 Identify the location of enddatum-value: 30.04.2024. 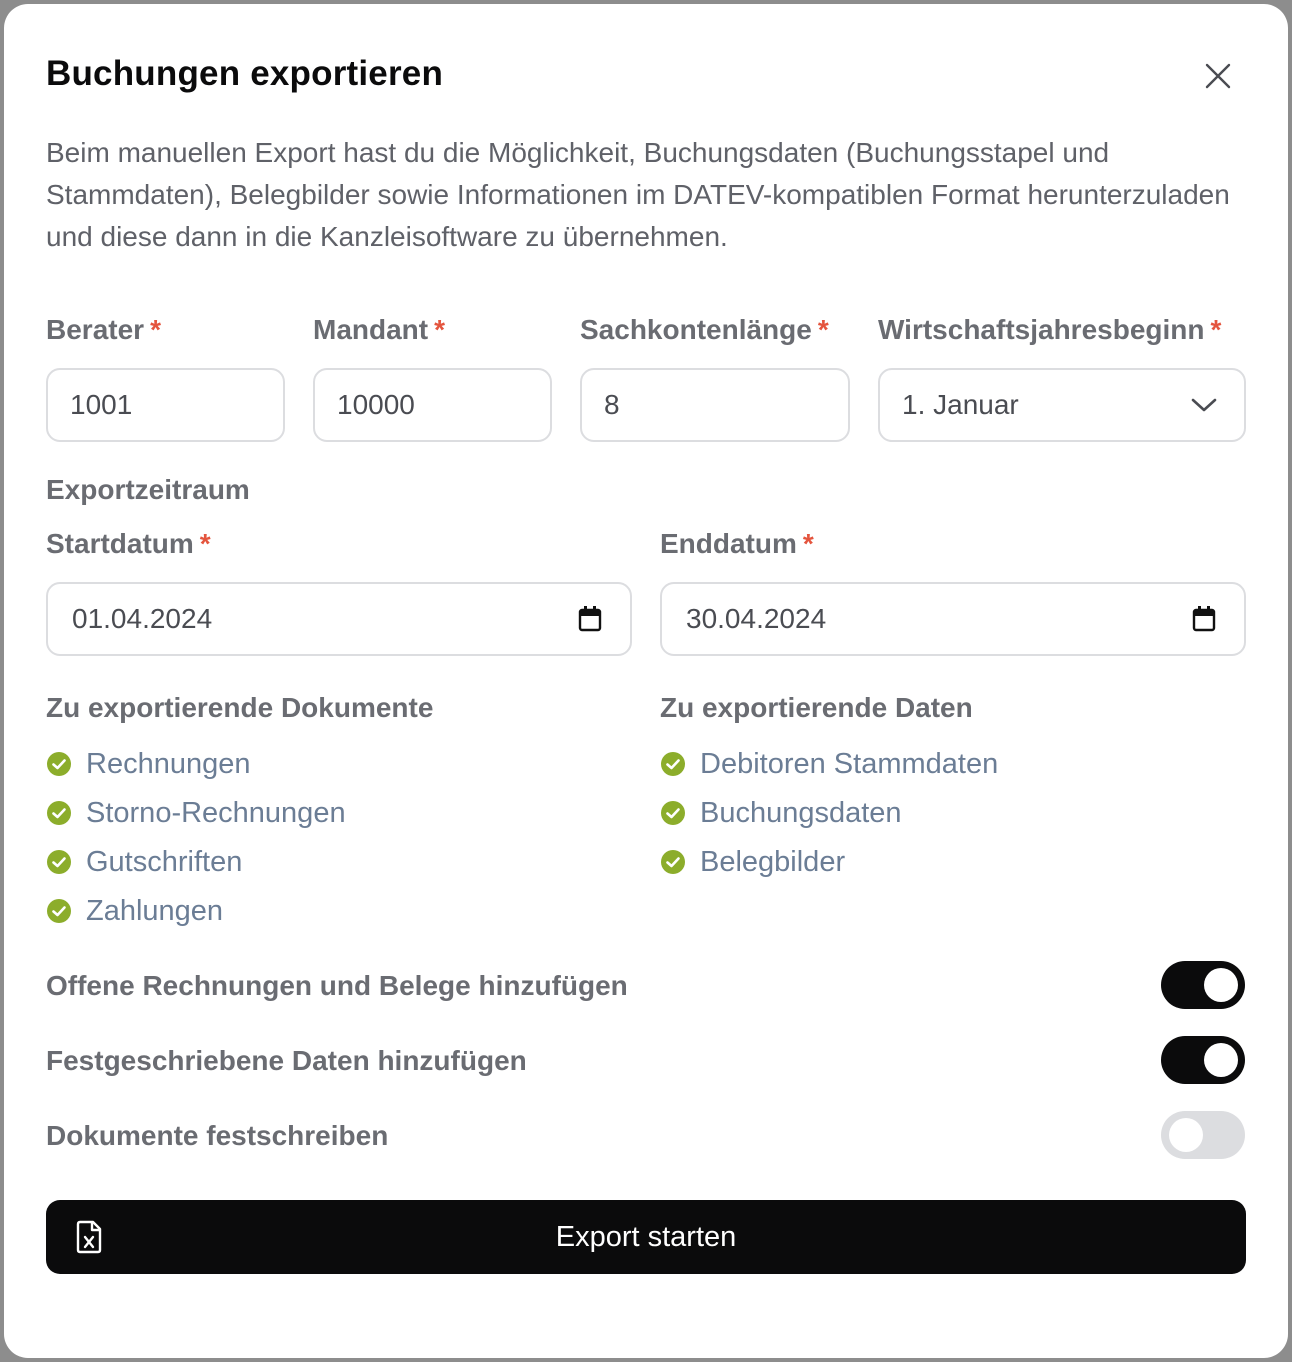
(756, 618).